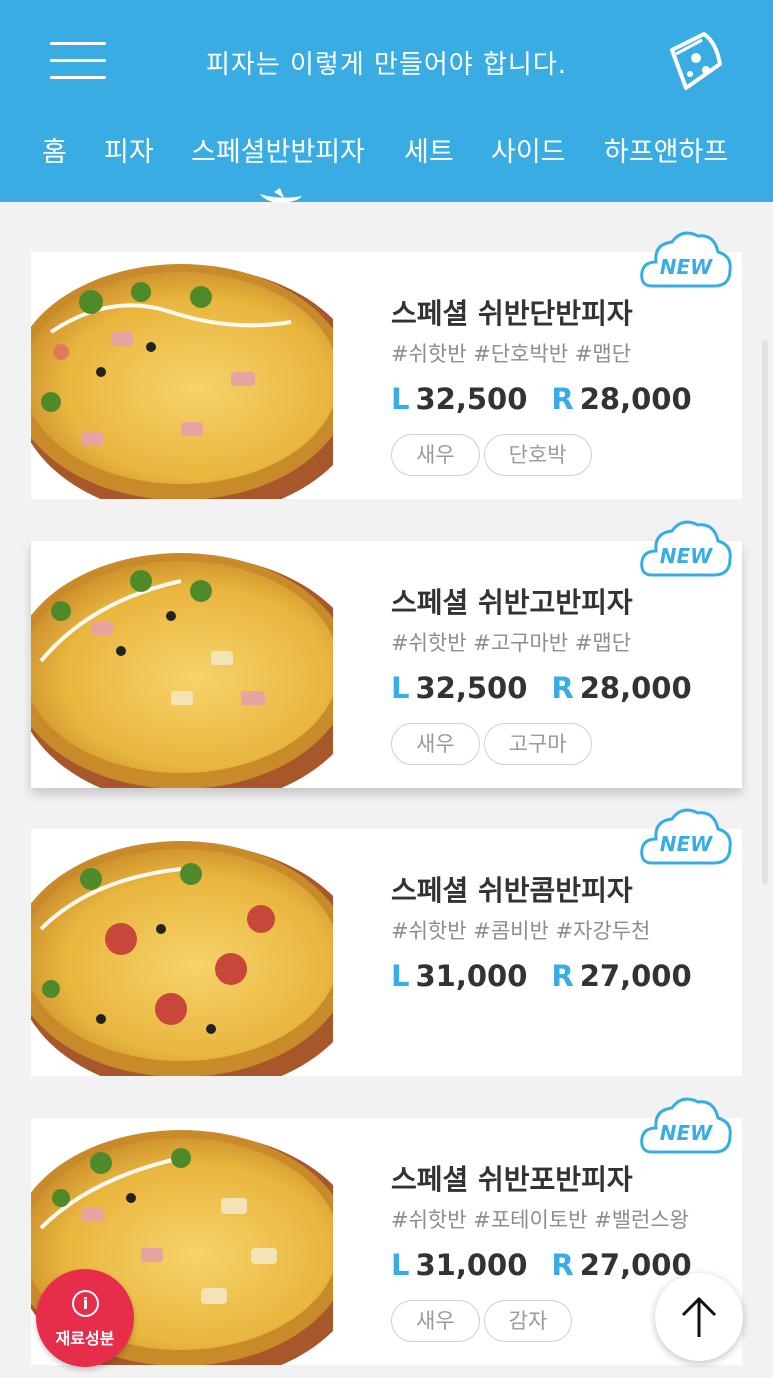  What do you see at coordinates (512, 1179) in the screenshot?
I see `product-name: 스페셜 쉬반포반피자` at bounding box center [512, 1179].